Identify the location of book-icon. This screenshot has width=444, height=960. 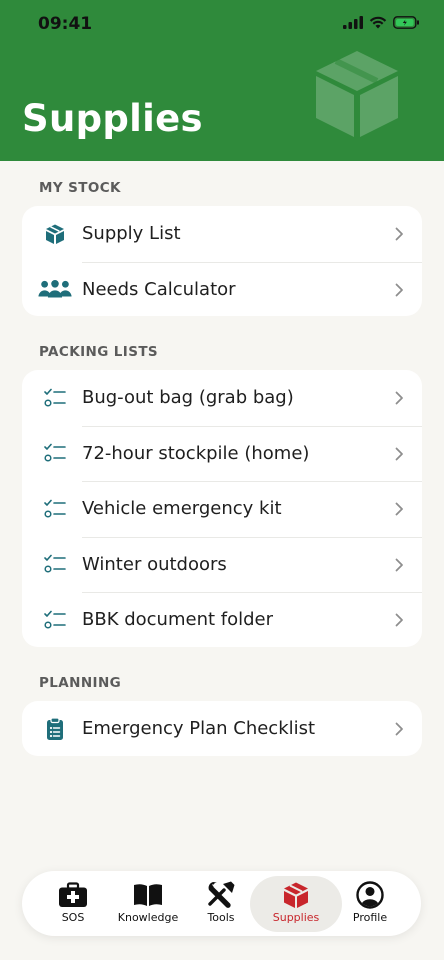
(148, 895).